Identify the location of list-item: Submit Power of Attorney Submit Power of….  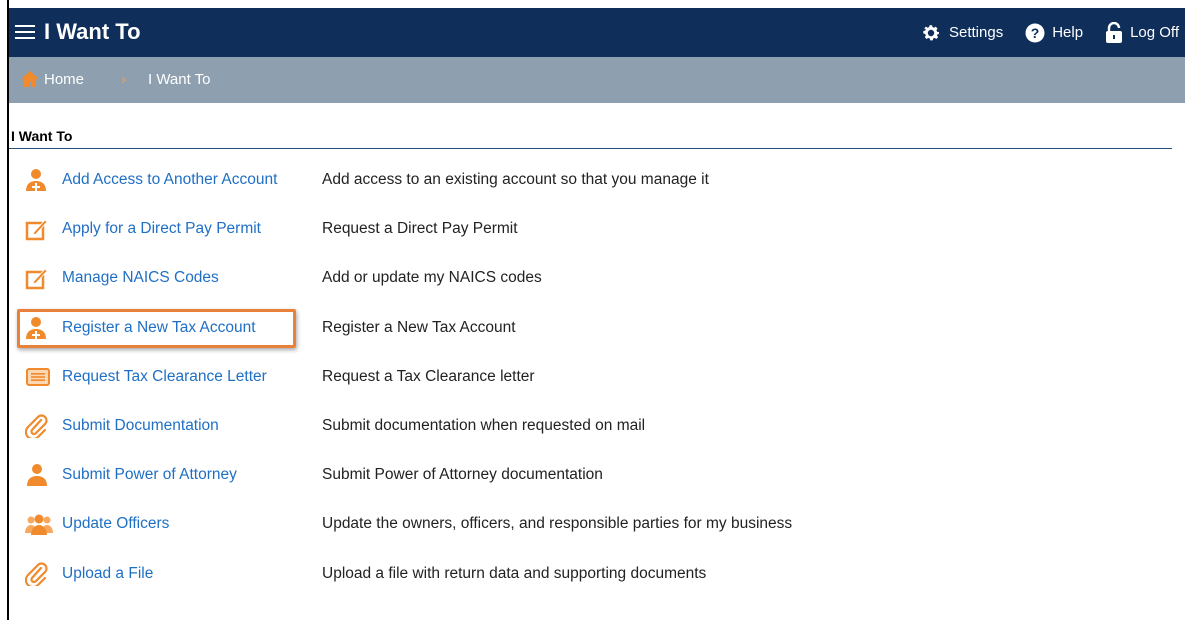
(589, 475).